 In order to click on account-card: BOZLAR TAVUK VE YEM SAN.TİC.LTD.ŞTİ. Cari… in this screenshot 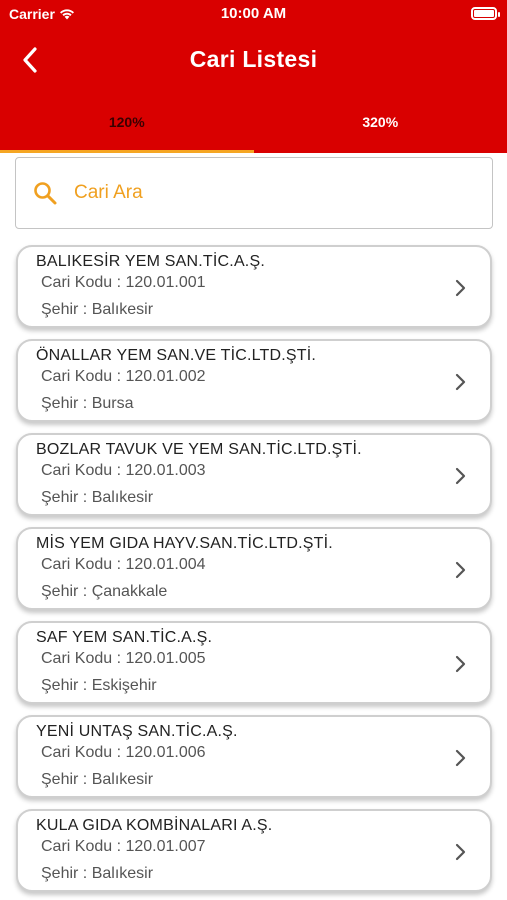, I will do `click(254, 474)`.